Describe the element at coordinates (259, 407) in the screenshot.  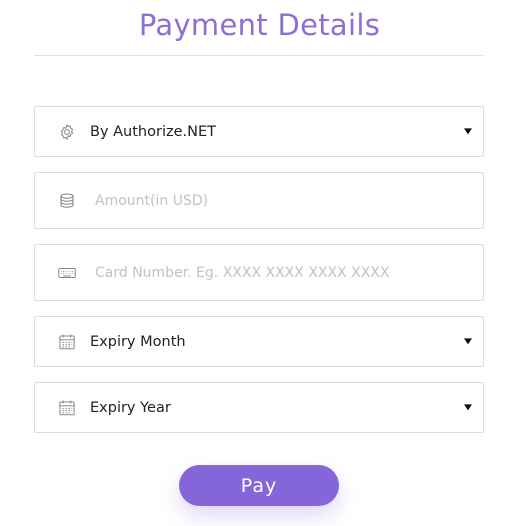
I see `expiry-year-select: Expiry Year` at that location.